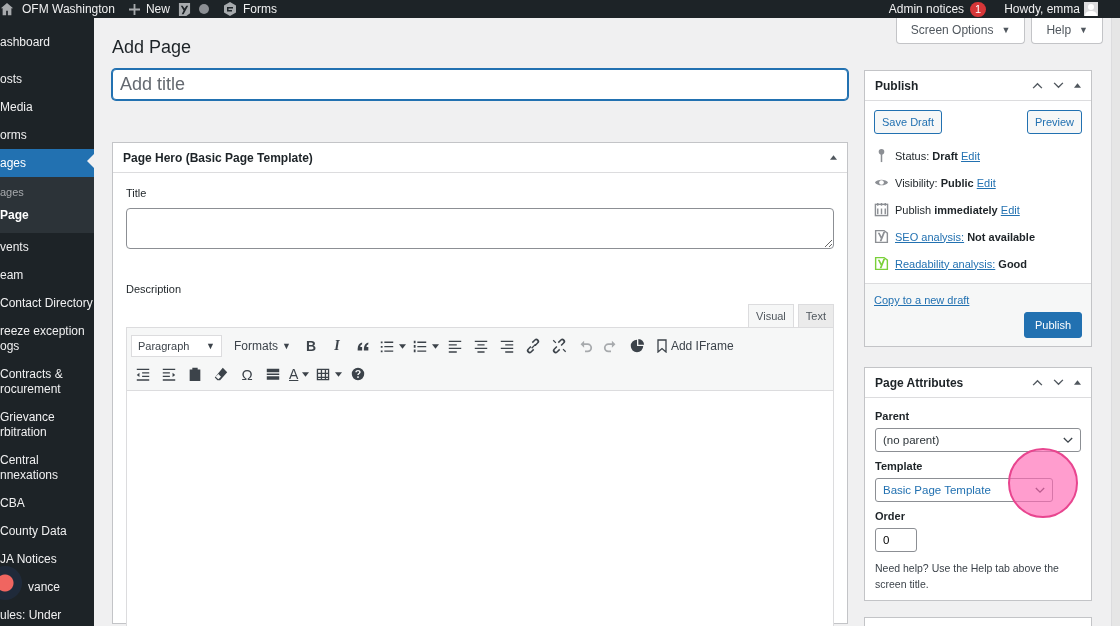  What do you see at coordinates (7, 9) in the screenshot?
I see `home-icon` at bounding box center [7, 9].